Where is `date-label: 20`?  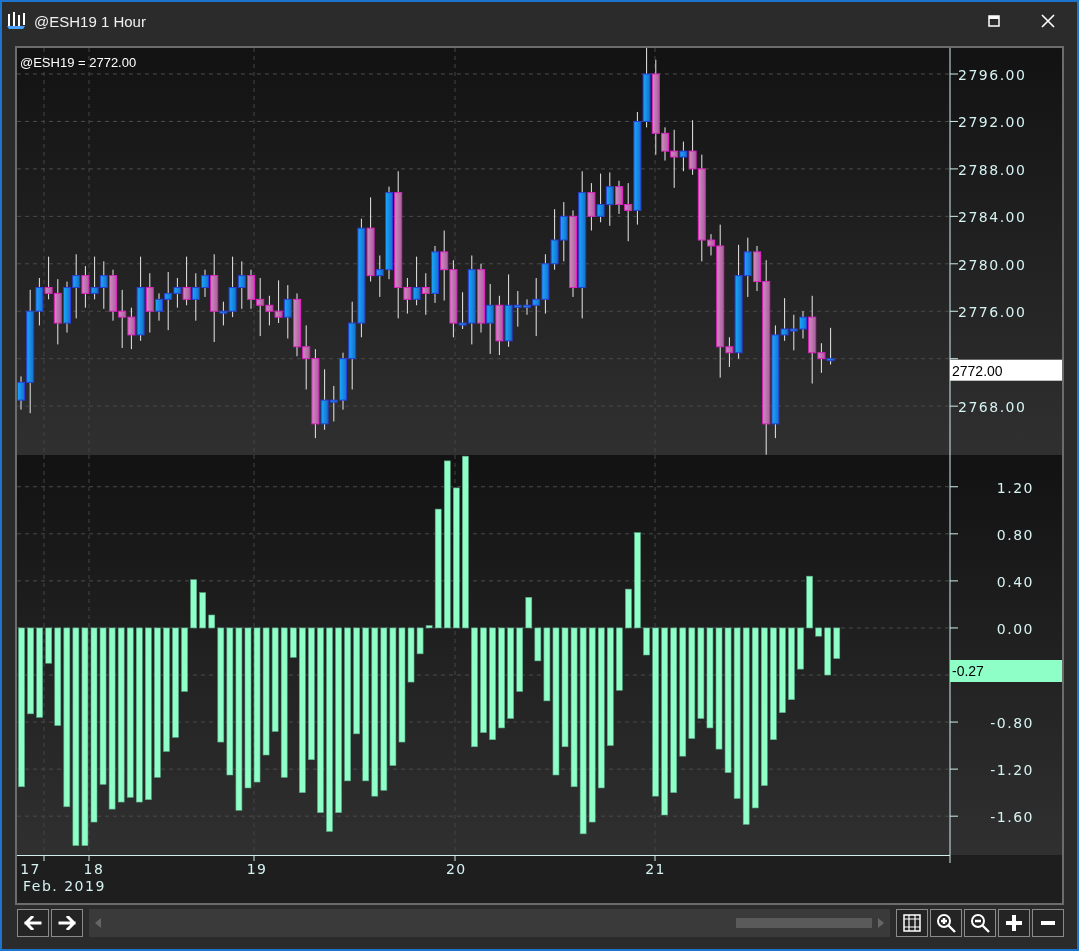 date-label: 20 is located at coordinates (456, 869).